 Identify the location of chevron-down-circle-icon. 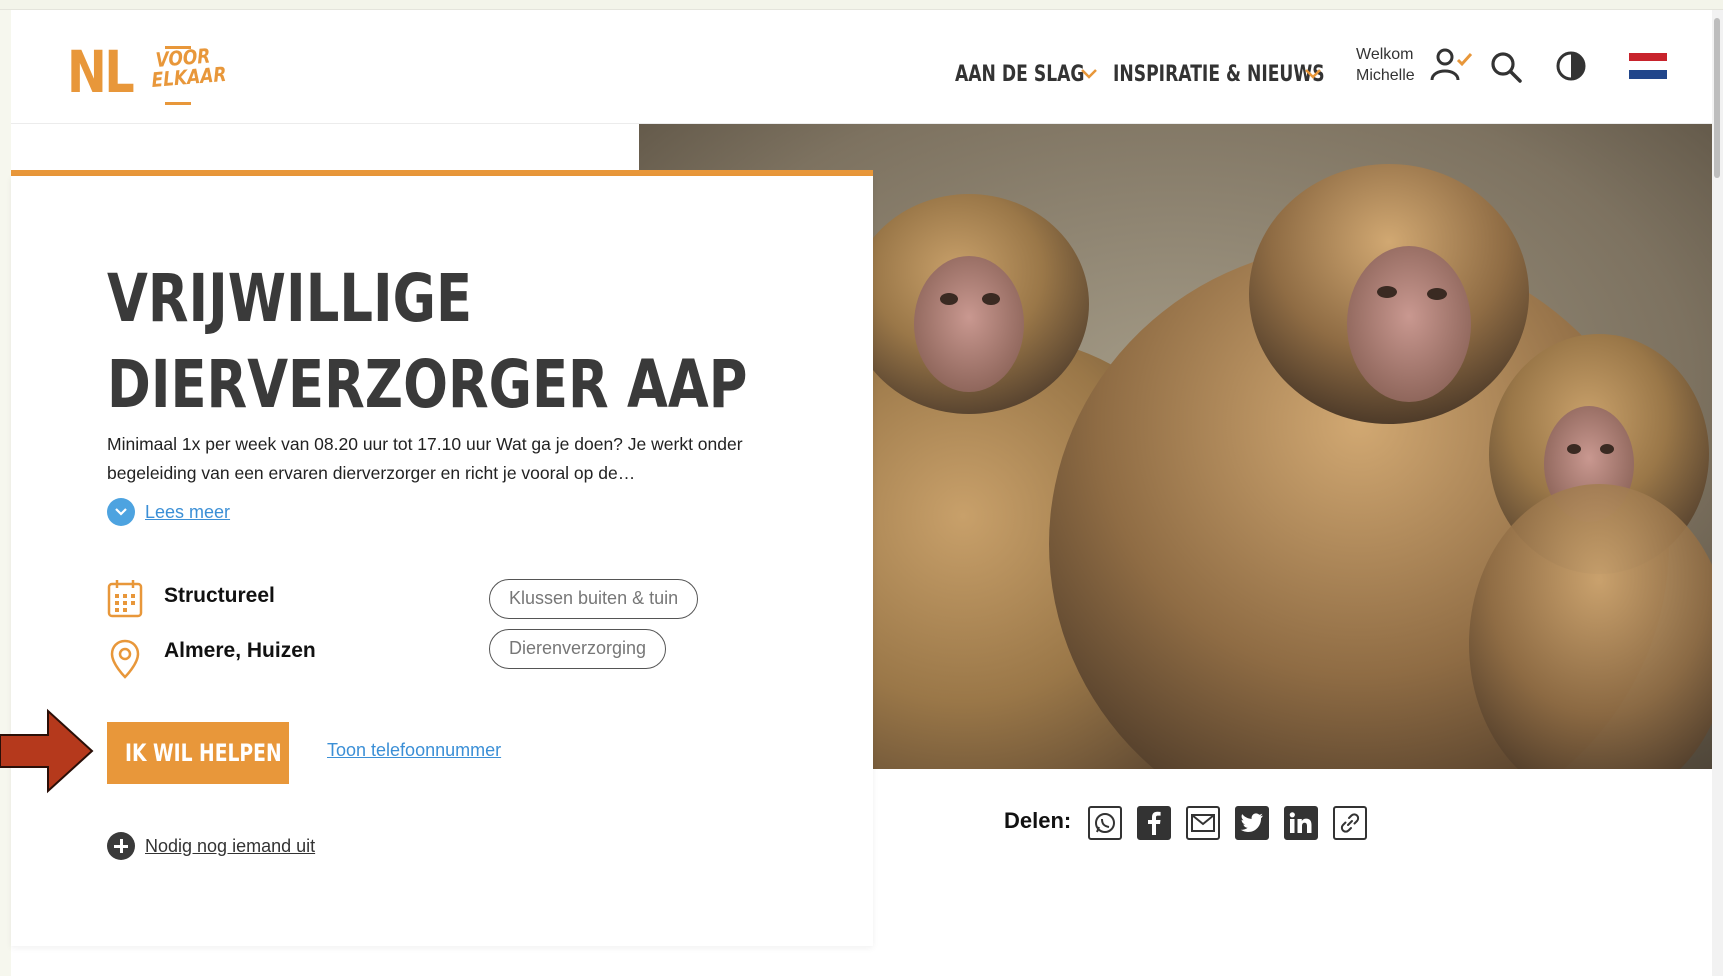
(121, 512).